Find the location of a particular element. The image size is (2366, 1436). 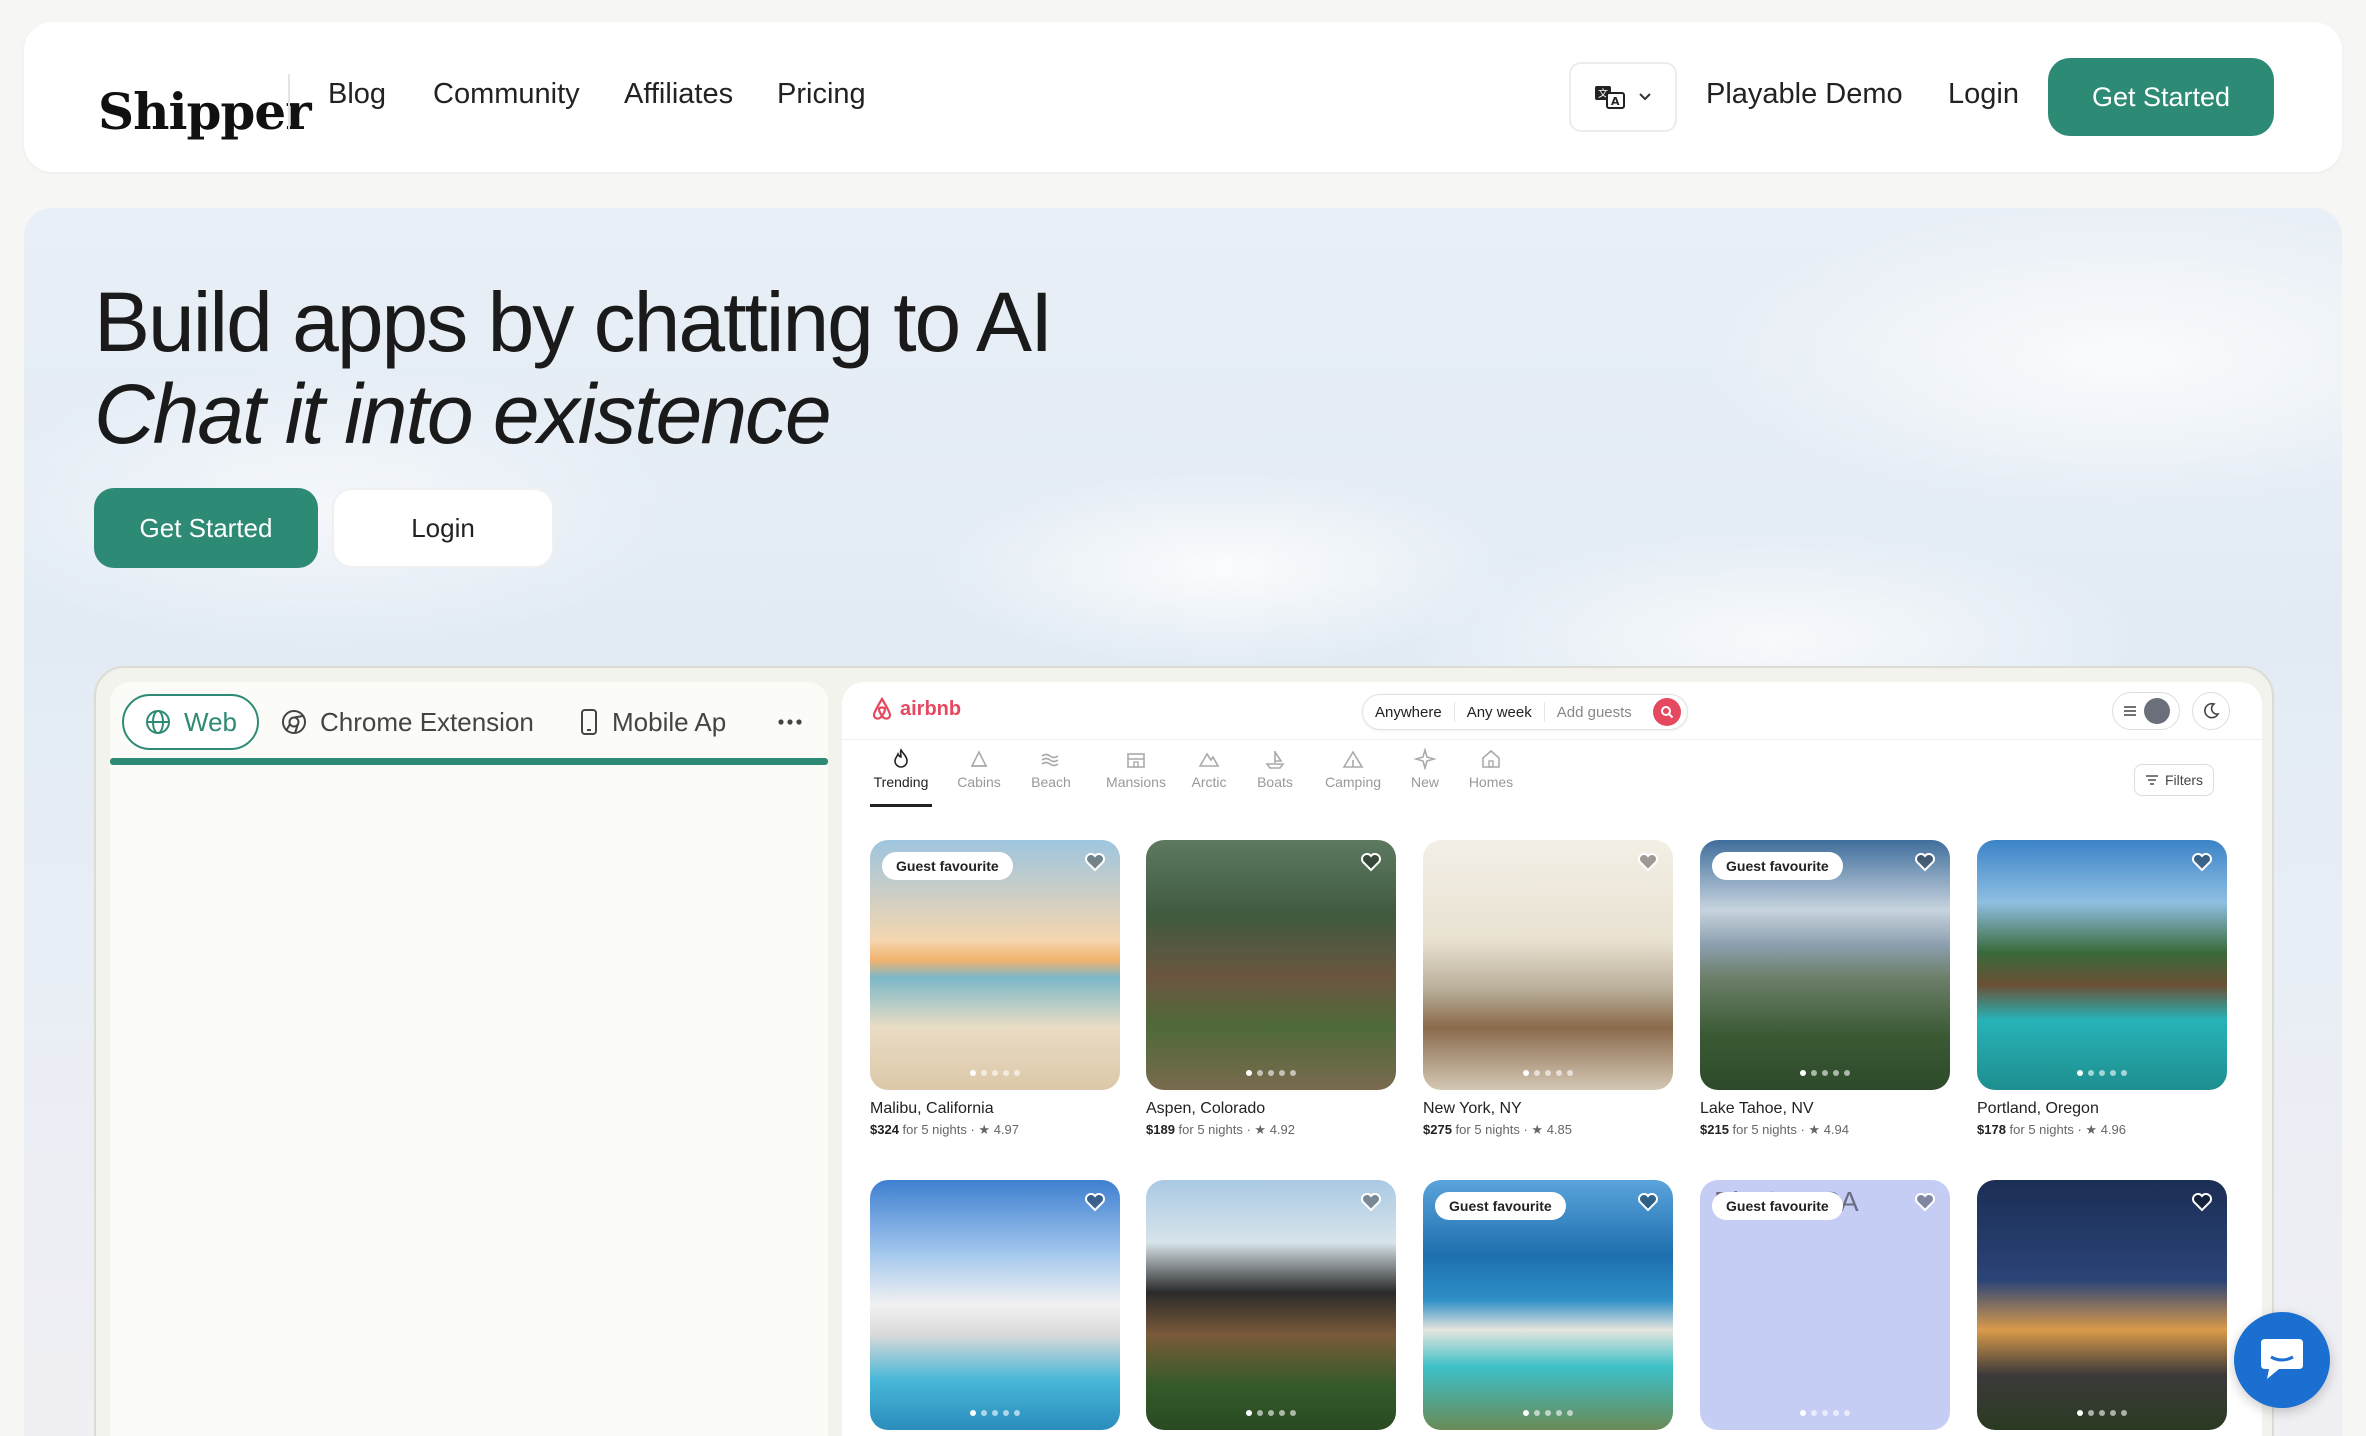

listing-location: Lake Tahoe, NV is located at coordinates (1757, 1108).